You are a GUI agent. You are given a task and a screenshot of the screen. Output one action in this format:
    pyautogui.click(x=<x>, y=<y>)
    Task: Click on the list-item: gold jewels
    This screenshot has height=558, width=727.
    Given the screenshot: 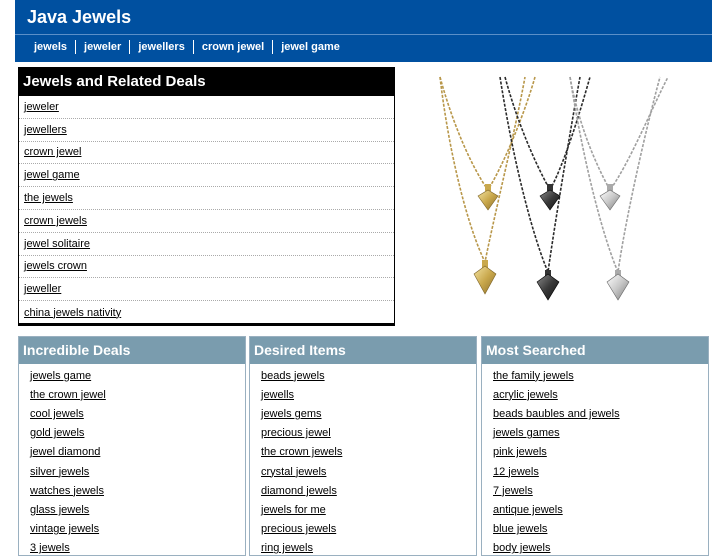 What is the action you would take?
    pyautogui.click(x=132, y=433)
    